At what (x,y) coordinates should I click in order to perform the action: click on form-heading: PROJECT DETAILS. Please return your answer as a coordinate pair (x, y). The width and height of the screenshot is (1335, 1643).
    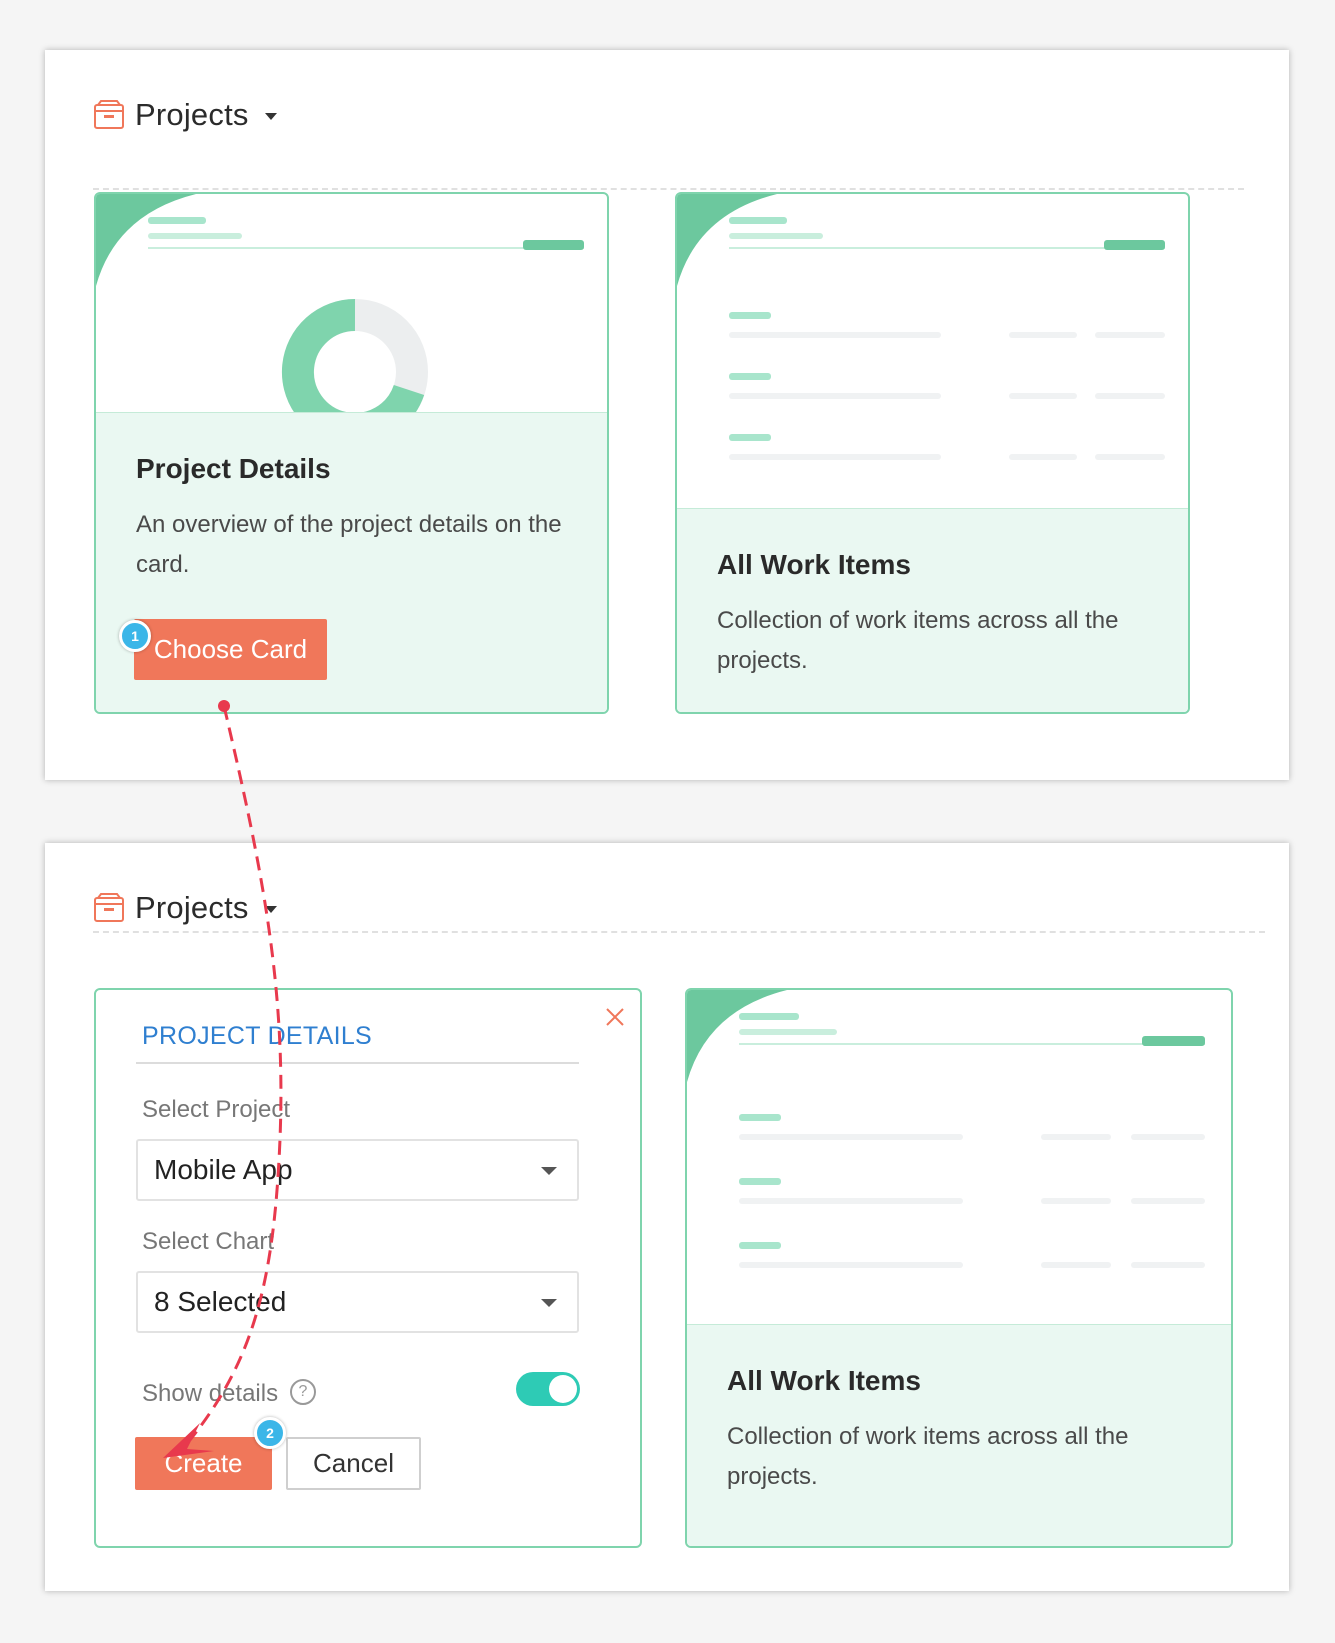
    Looking at the image, I should click on (257, 1036).